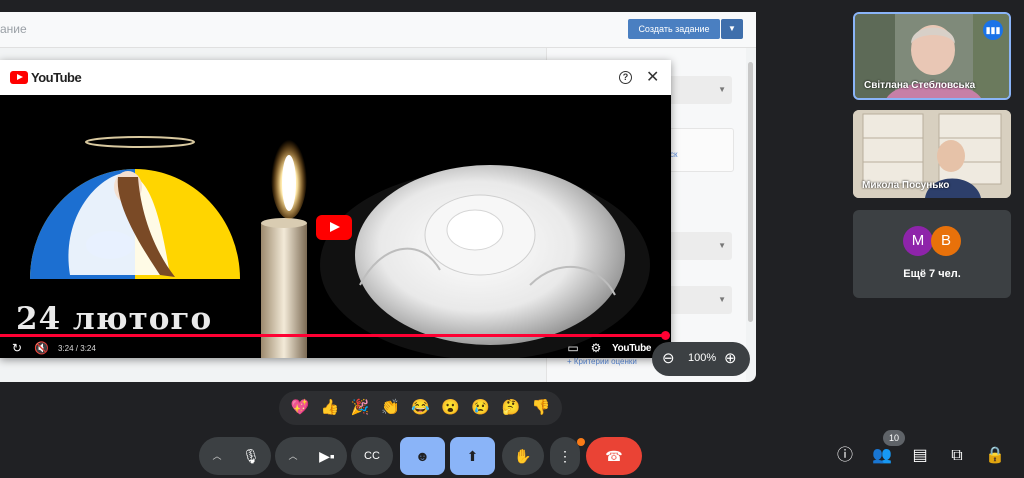 Image resolution: width=1024 pixels, height=478 pixels. I want to click on activities-icon: ⧉, so click(957, 456).